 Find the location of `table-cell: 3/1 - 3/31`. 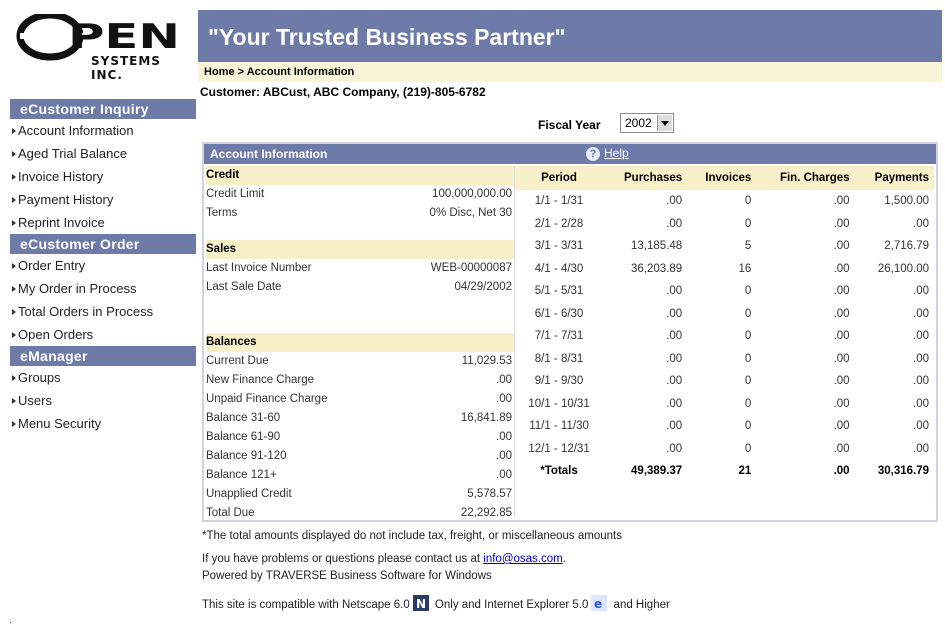

table-cell: 3/1 - 3/31 is located at coordinates (559, 246).